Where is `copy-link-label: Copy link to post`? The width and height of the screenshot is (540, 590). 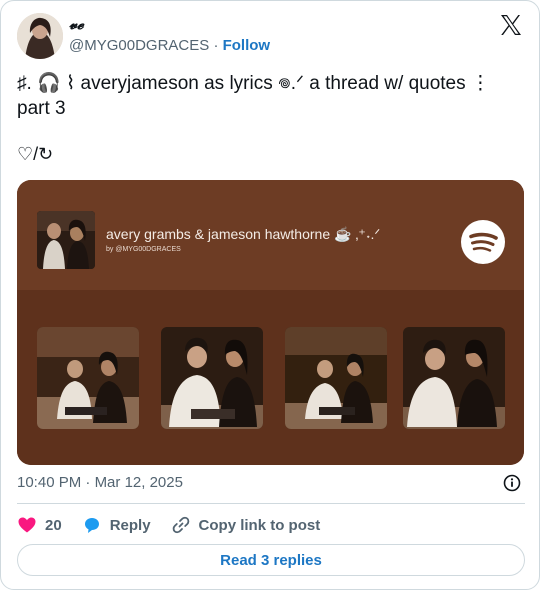 copy-link-label: Copy link to post is located at coordinates (259, 525).